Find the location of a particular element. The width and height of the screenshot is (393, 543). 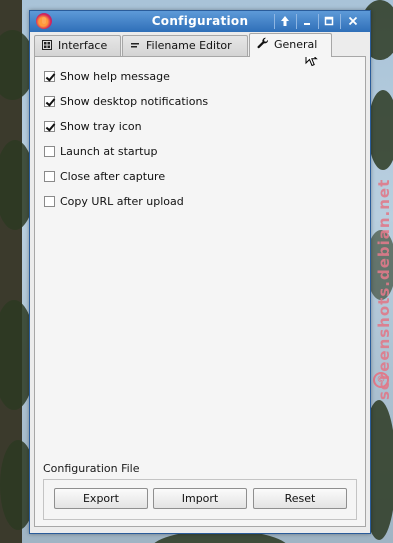

option-copy-url-after-upload: Copy URL after upload is located at coordinates (114, 201).